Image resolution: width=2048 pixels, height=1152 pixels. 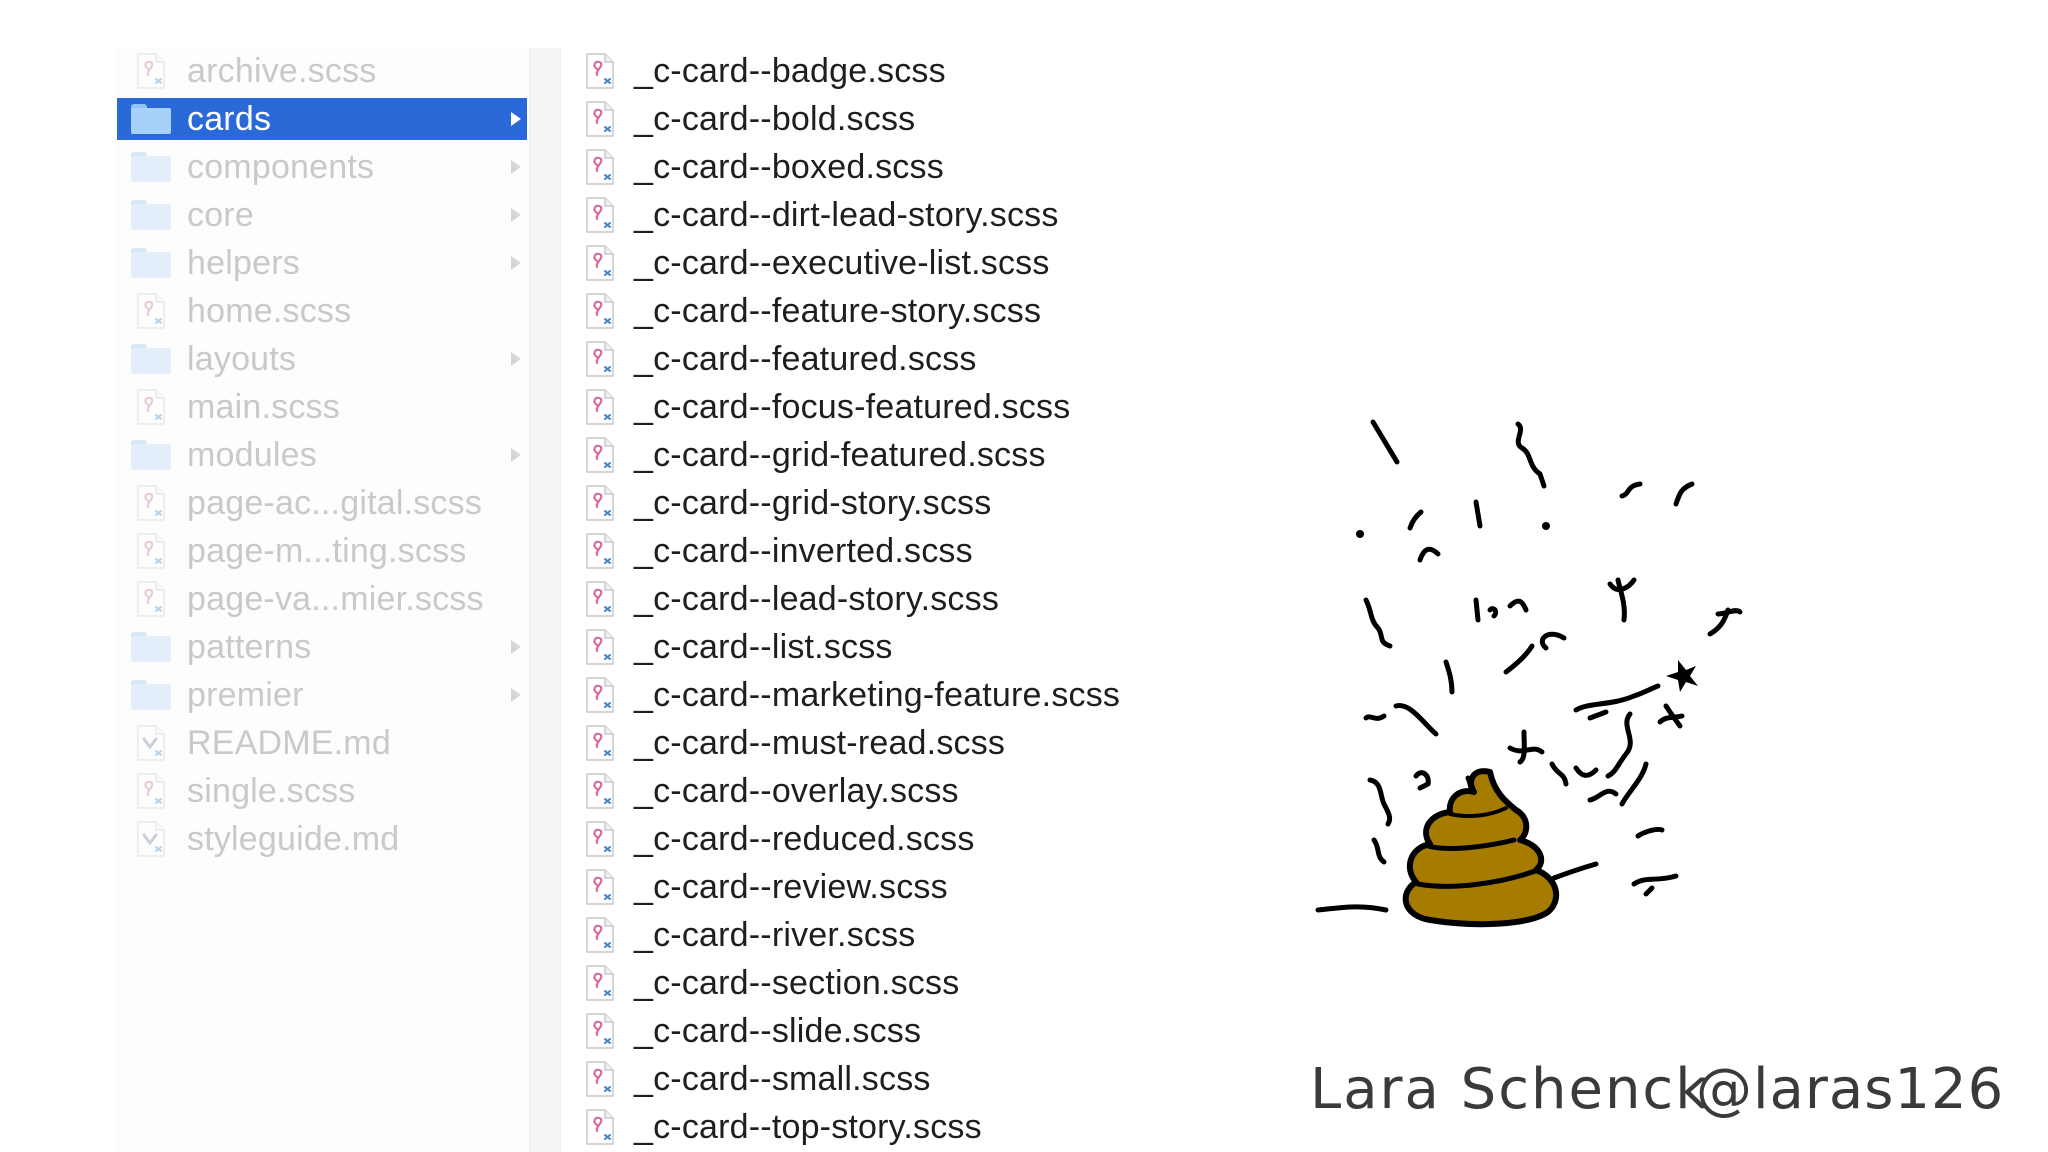 What do you see at coordinates (910, 551) in the screenshot?
I see `file-row: _c-card--inverted.scss` at bounding box center [910, 551].